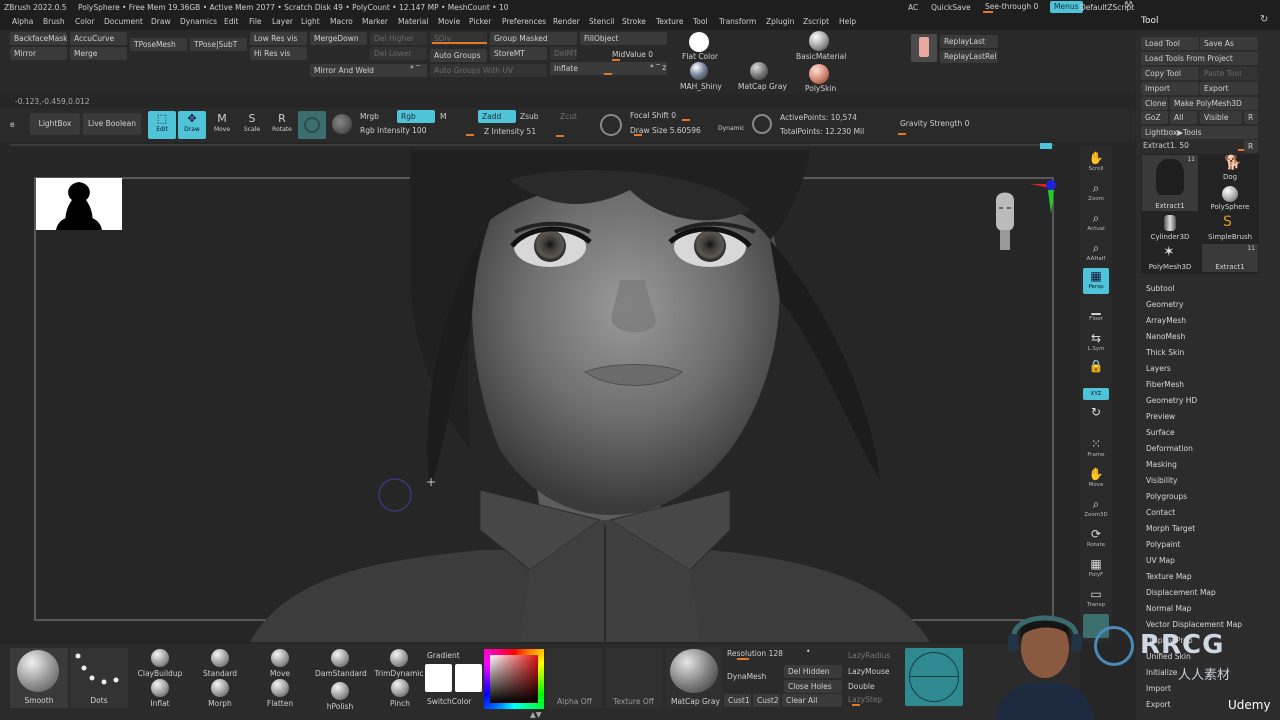 Image resolution: width=1280 pixels, height=720 pixels. I want to click on hi-res-vis-button: Hi Res vis, so click(278, 53).